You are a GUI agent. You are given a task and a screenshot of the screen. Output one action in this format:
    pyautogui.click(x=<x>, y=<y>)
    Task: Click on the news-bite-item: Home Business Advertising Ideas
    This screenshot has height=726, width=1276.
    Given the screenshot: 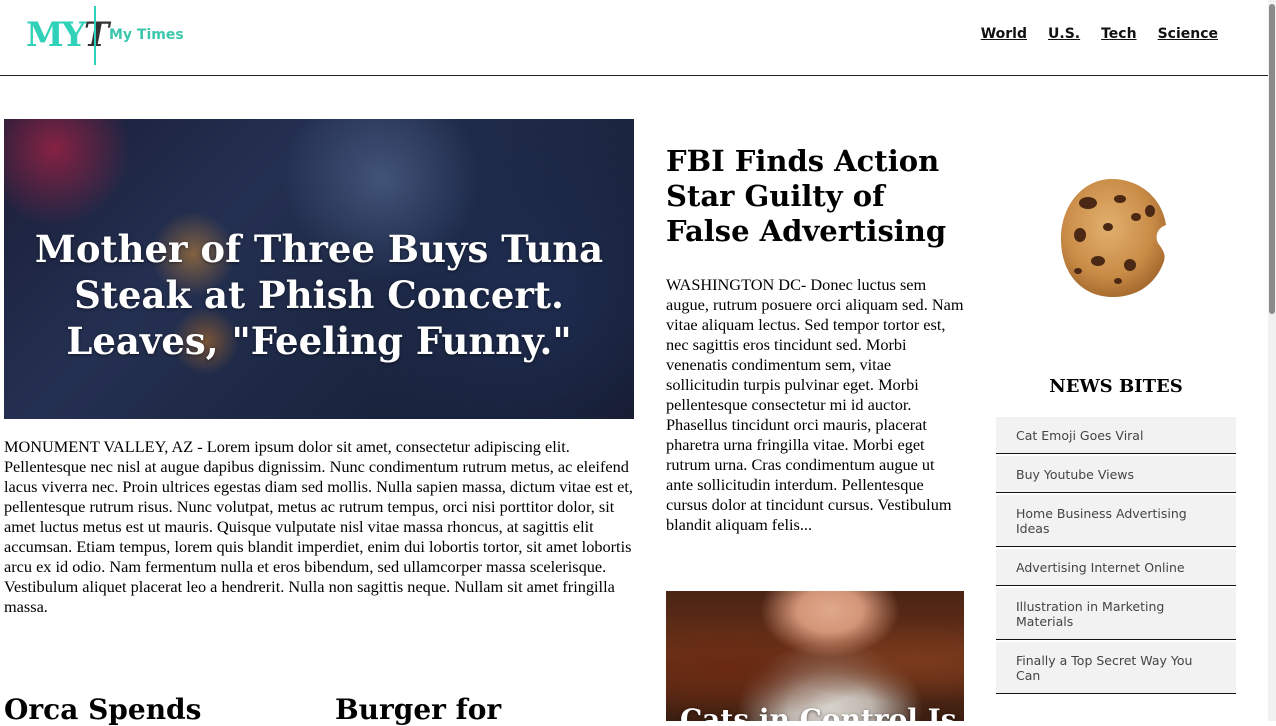 What is the action you would take?
    pyautogui.click(x=1116, y=521)
    